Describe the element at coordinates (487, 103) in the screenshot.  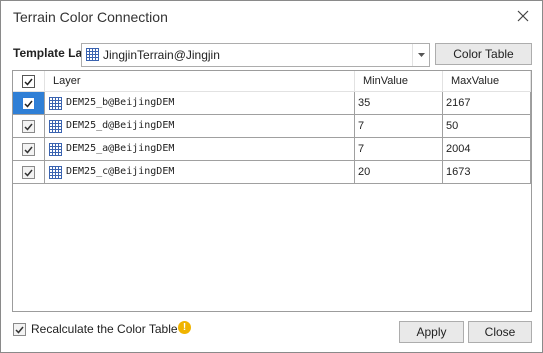
I see `max-cell: 2167` at that location.